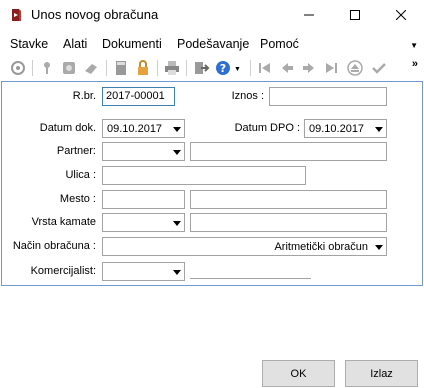 The width and height of the screenshot is (424, 388). What do you see at coordinates (415, 64) in the screenshot?
I see `toolbar-overflow-icon: »` at bounding box center [415, 64].